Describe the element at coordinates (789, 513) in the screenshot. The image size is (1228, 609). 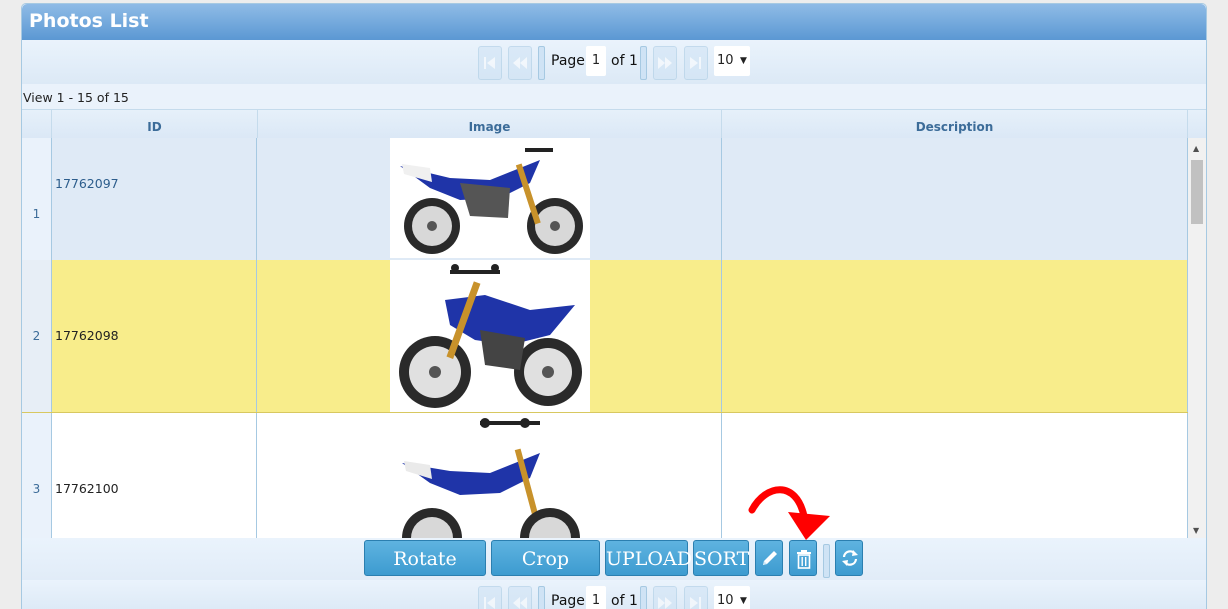
I see `annotation-arrow-icon` at that location.